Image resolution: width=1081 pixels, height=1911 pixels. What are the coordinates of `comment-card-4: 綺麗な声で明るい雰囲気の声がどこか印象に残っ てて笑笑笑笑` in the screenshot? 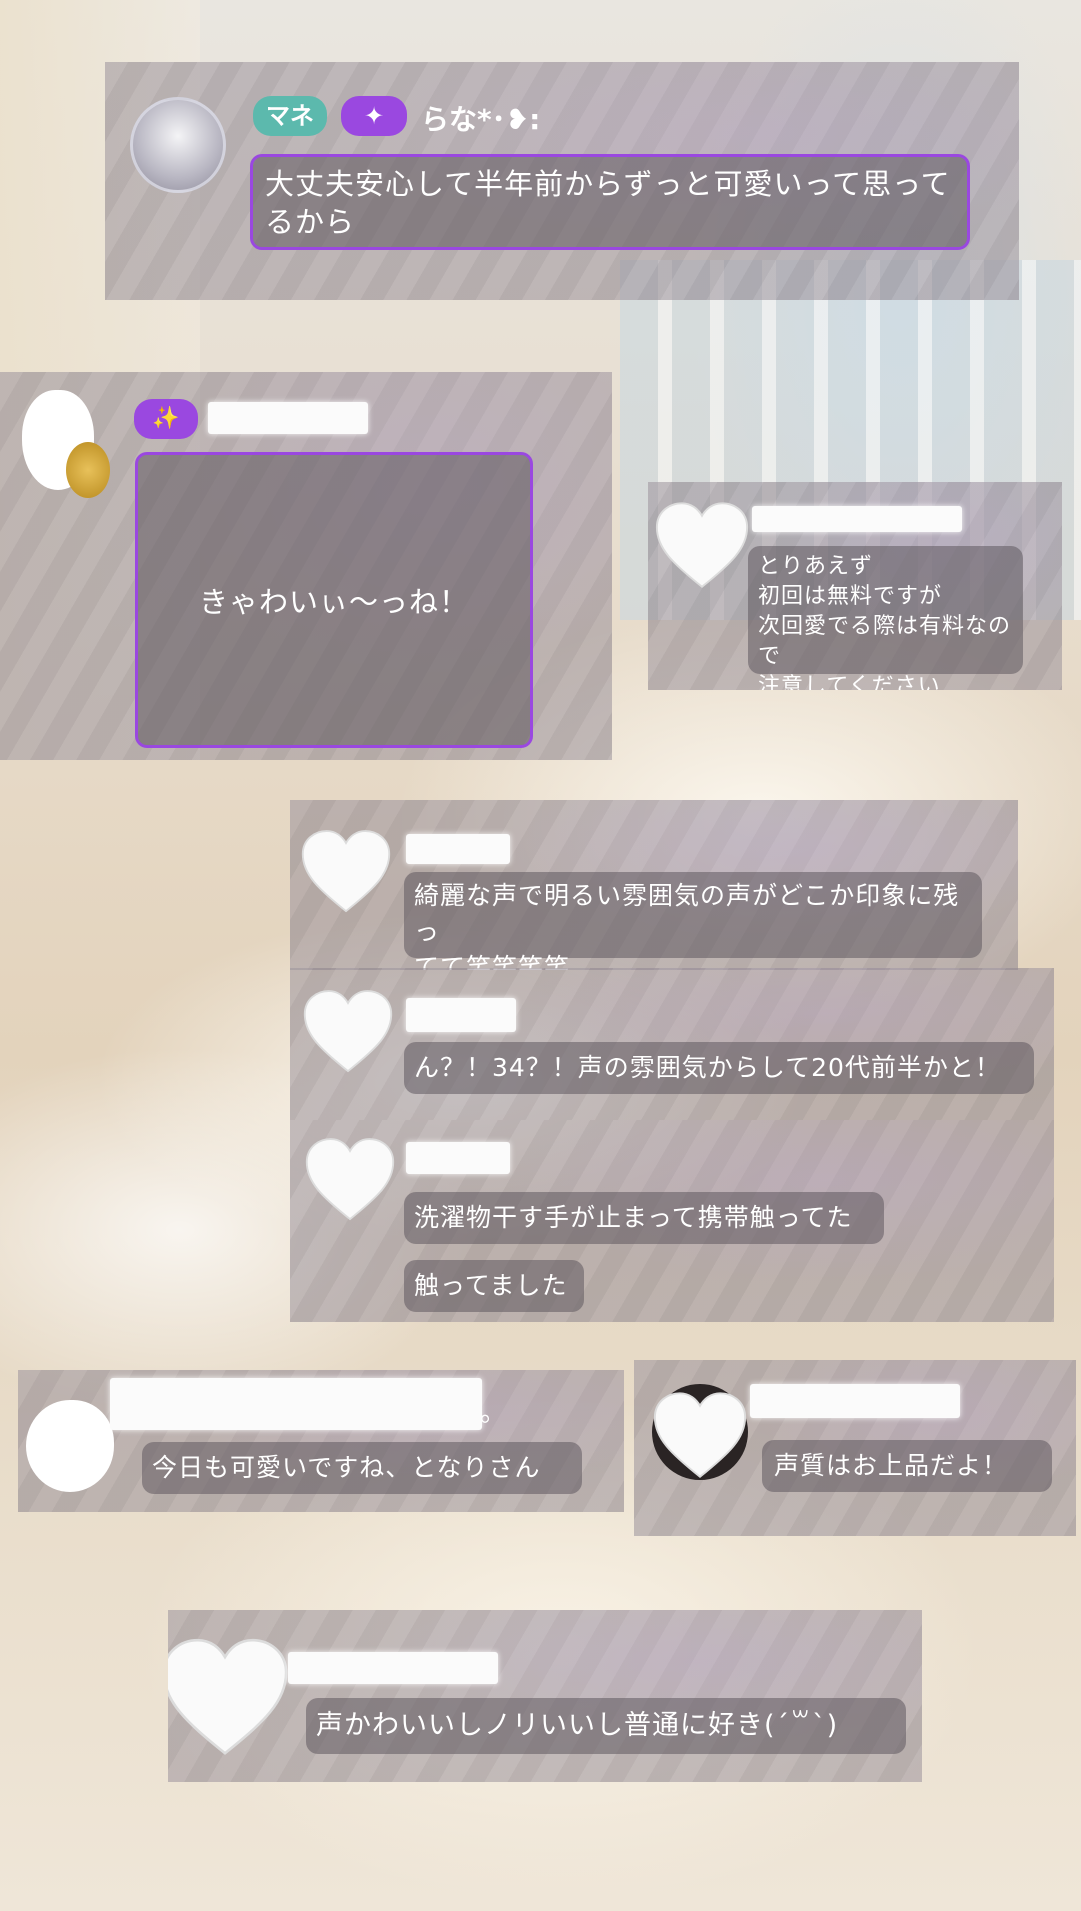 It's located at (654, 885).